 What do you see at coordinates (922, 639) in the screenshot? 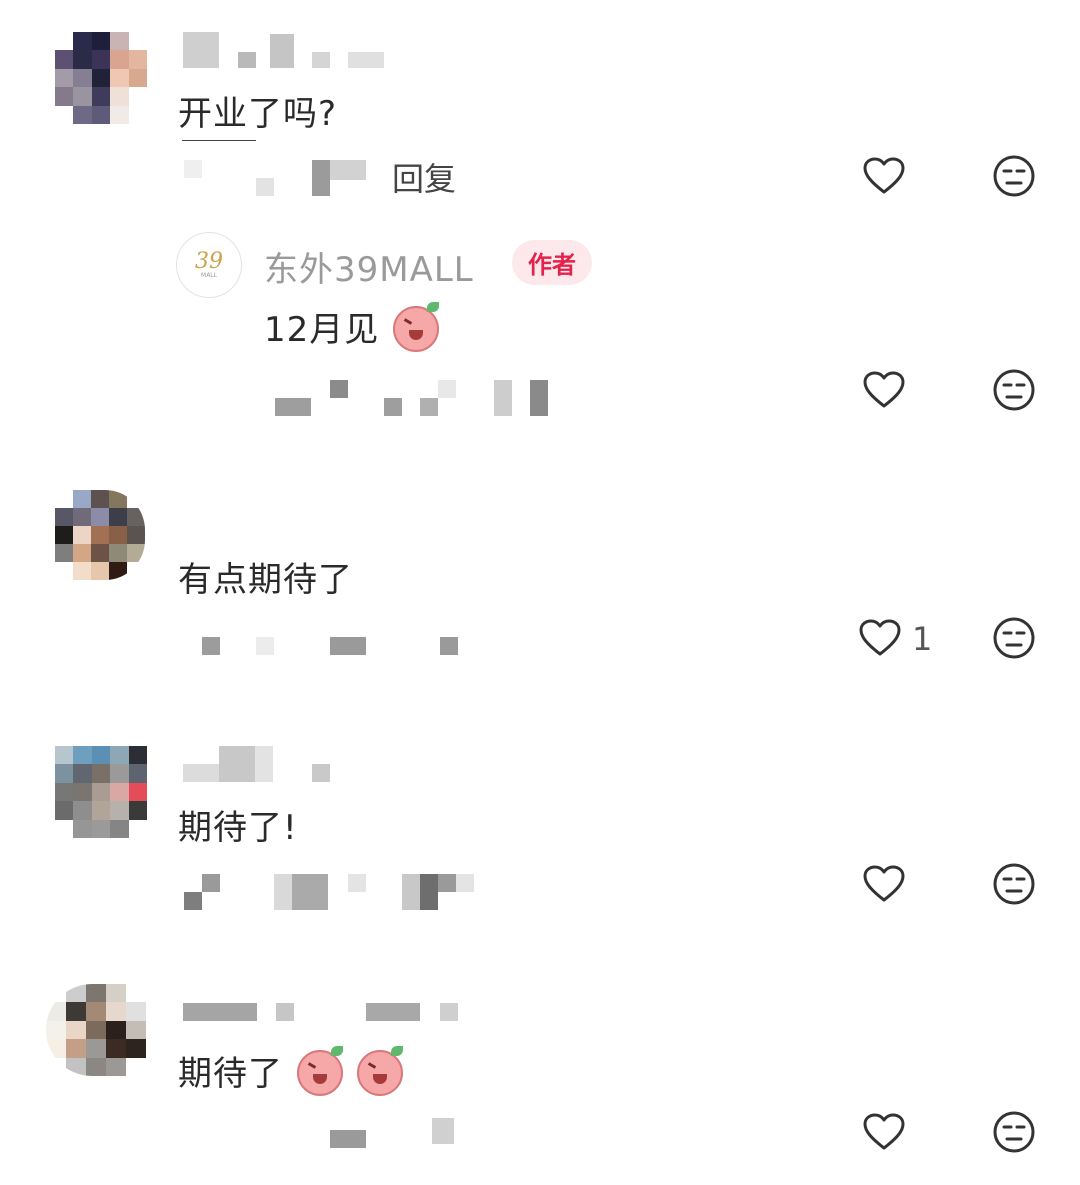
I see `like-count: 1` at bounding box center [922, 639].